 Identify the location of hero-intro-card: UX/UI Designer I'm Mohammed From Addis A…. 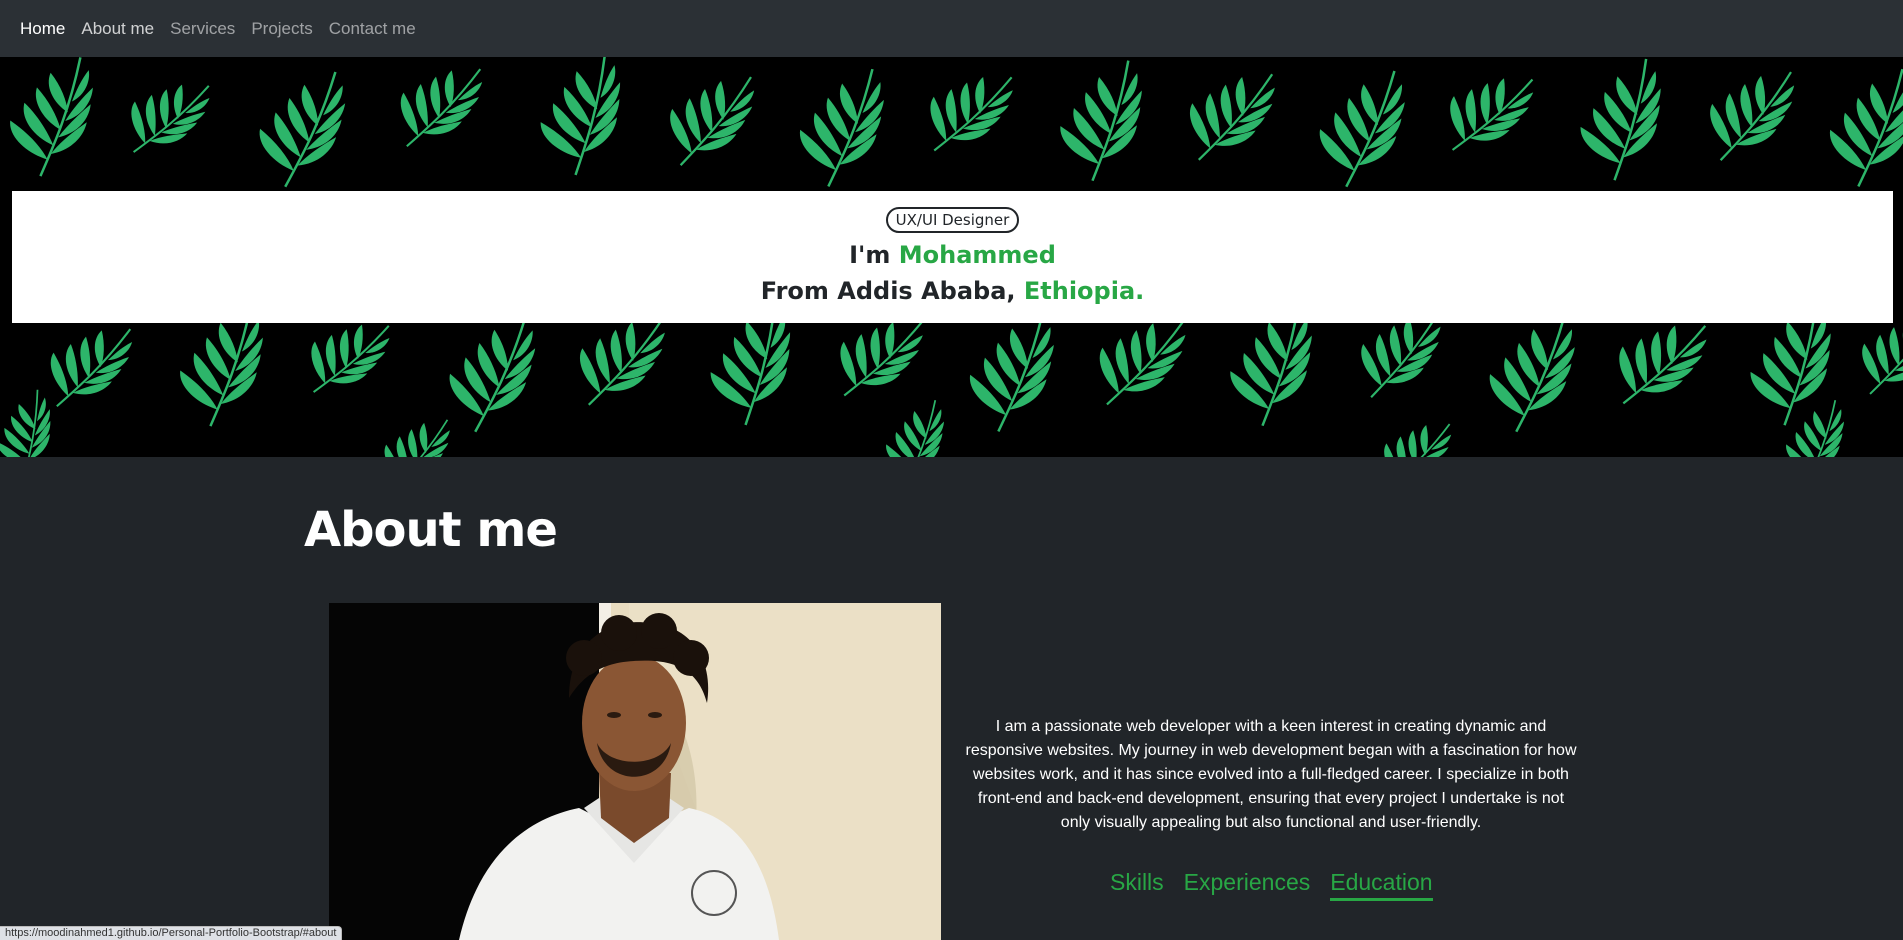
(952, 257).